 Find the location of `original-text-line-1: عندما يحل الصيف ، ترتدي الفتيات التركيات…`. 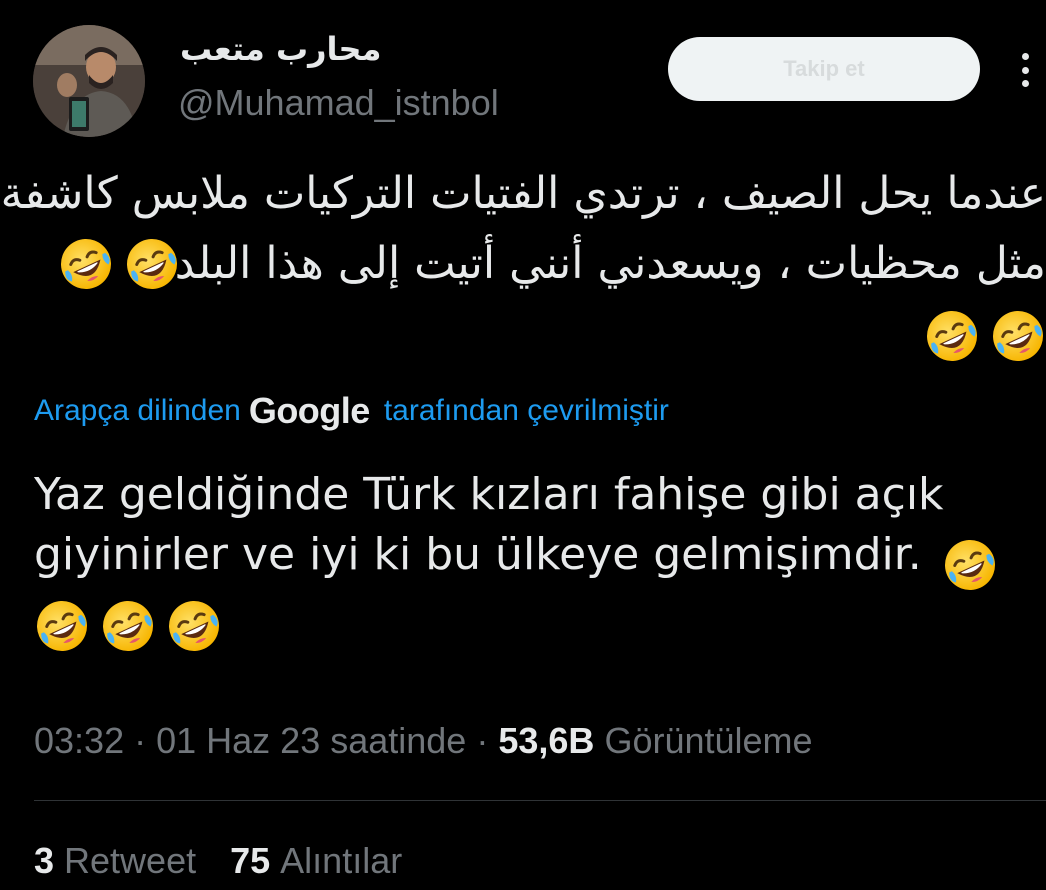

original-text-line-1: عندما يحل الصيف ، ترتدي الفتيات التركيات… is located at coordinates (523, 193).